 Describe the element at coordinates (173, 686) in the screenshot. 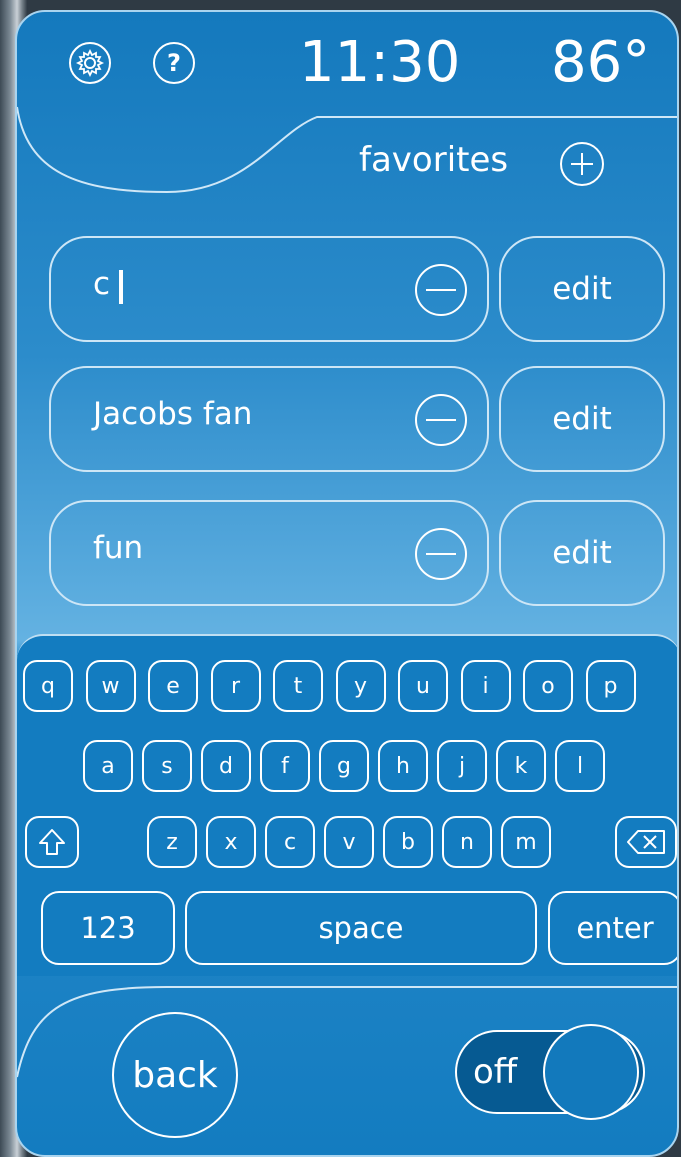

I see `key-e: e` at that location.